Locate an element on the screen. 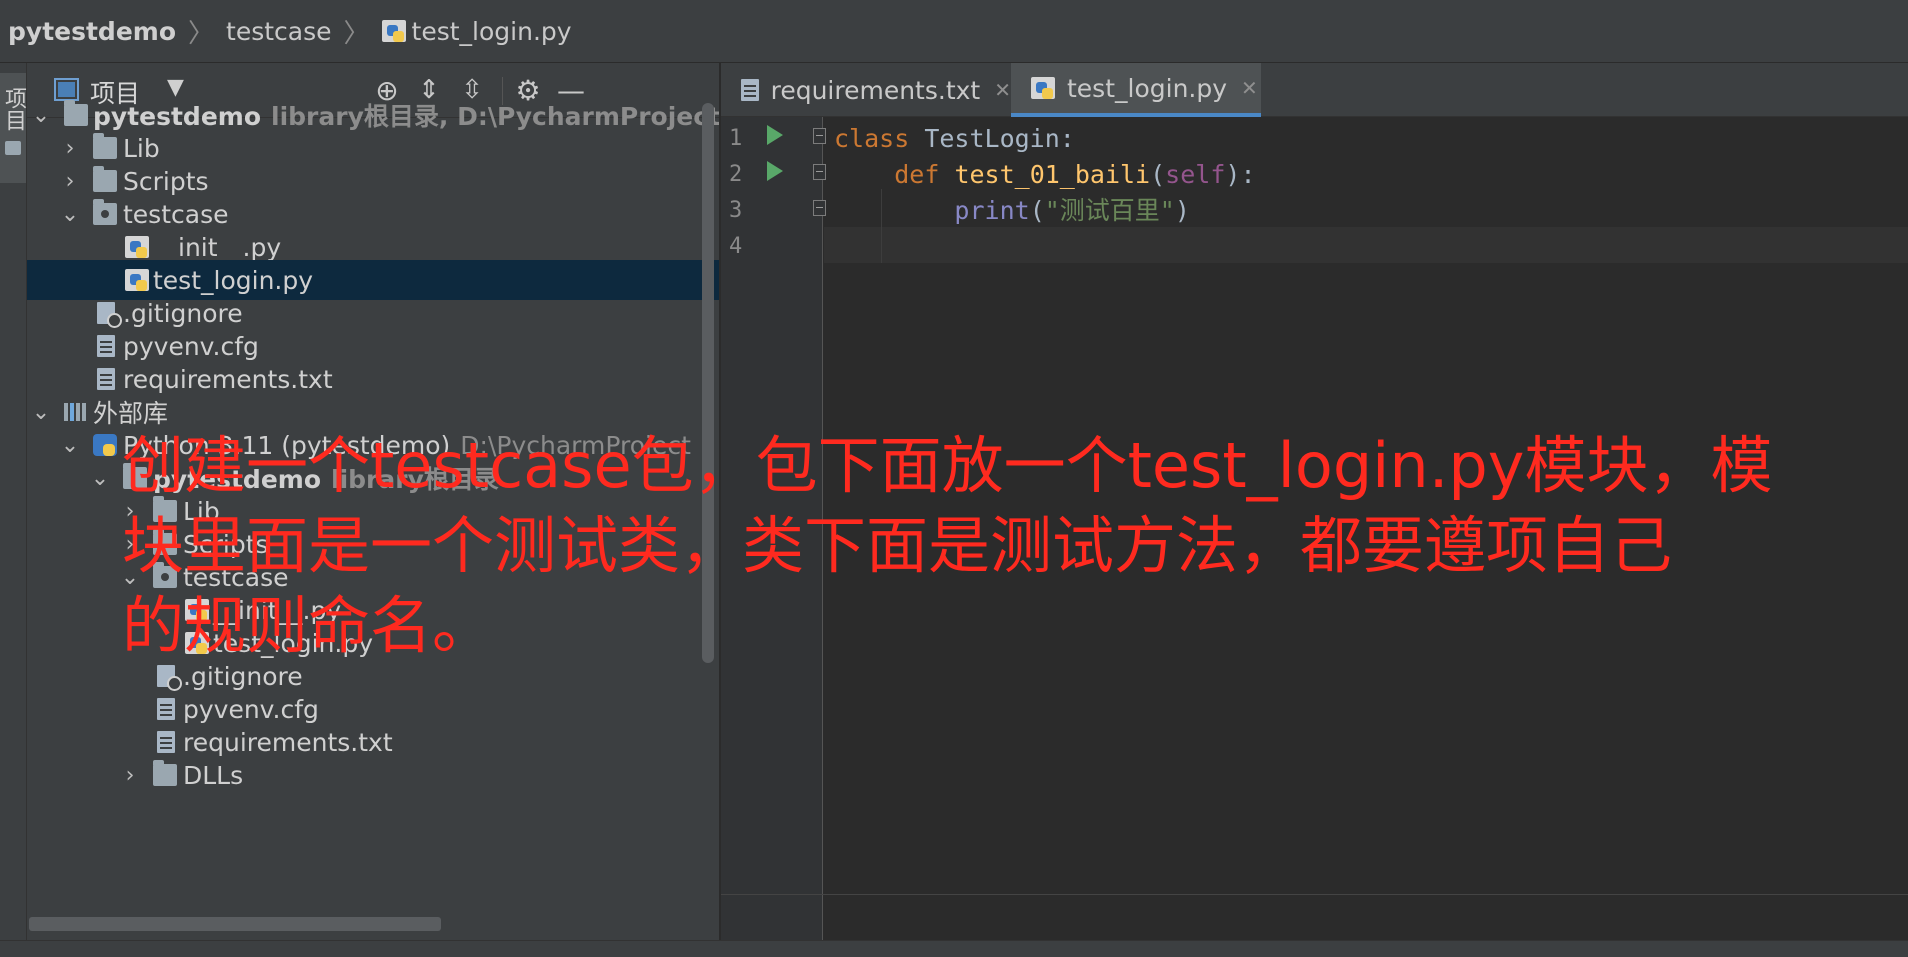  breadcrumb-folder: testcase is located at coordinates (278, 31).